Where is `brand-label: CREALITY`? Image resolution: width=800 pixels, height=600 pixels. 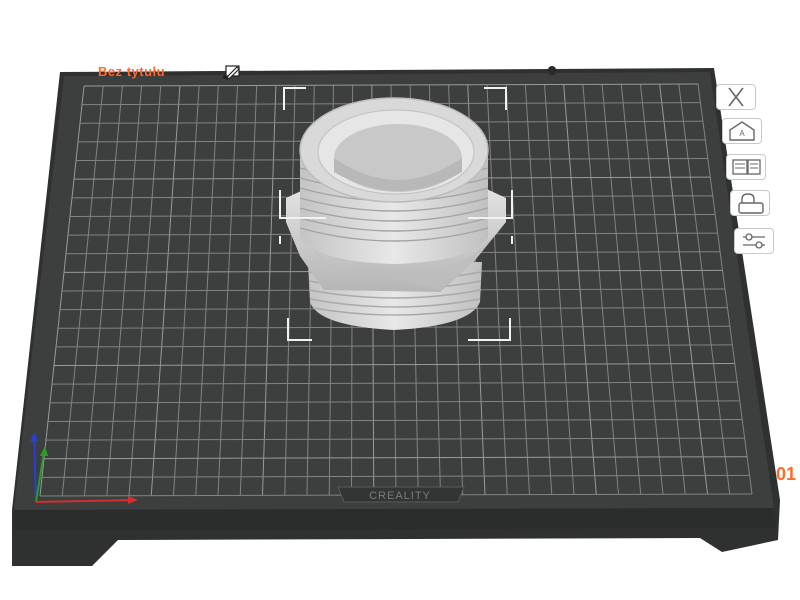 brand-label: CREALITY is located at coordinates (400, 496).